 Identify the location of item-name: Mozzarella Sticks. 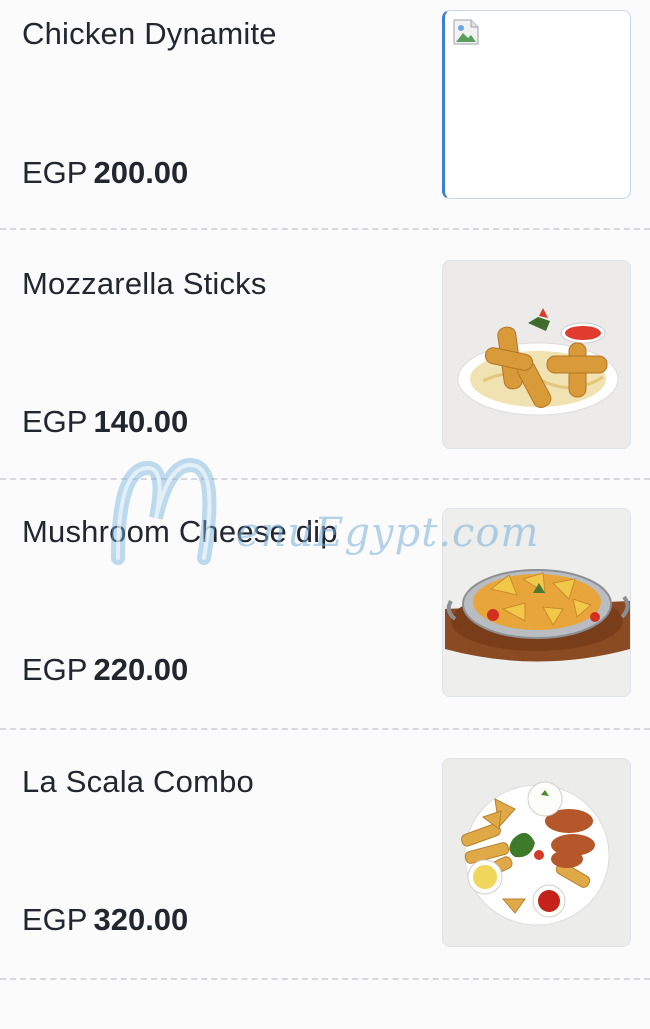
(144, 283).